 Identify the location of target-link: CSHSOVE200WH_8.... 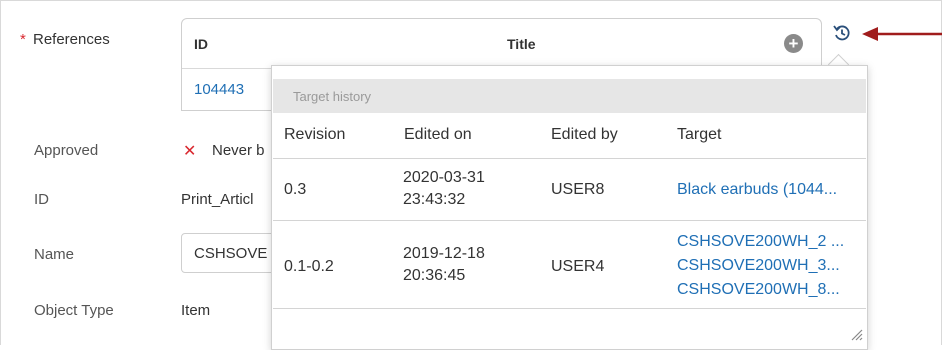
(758, 289).